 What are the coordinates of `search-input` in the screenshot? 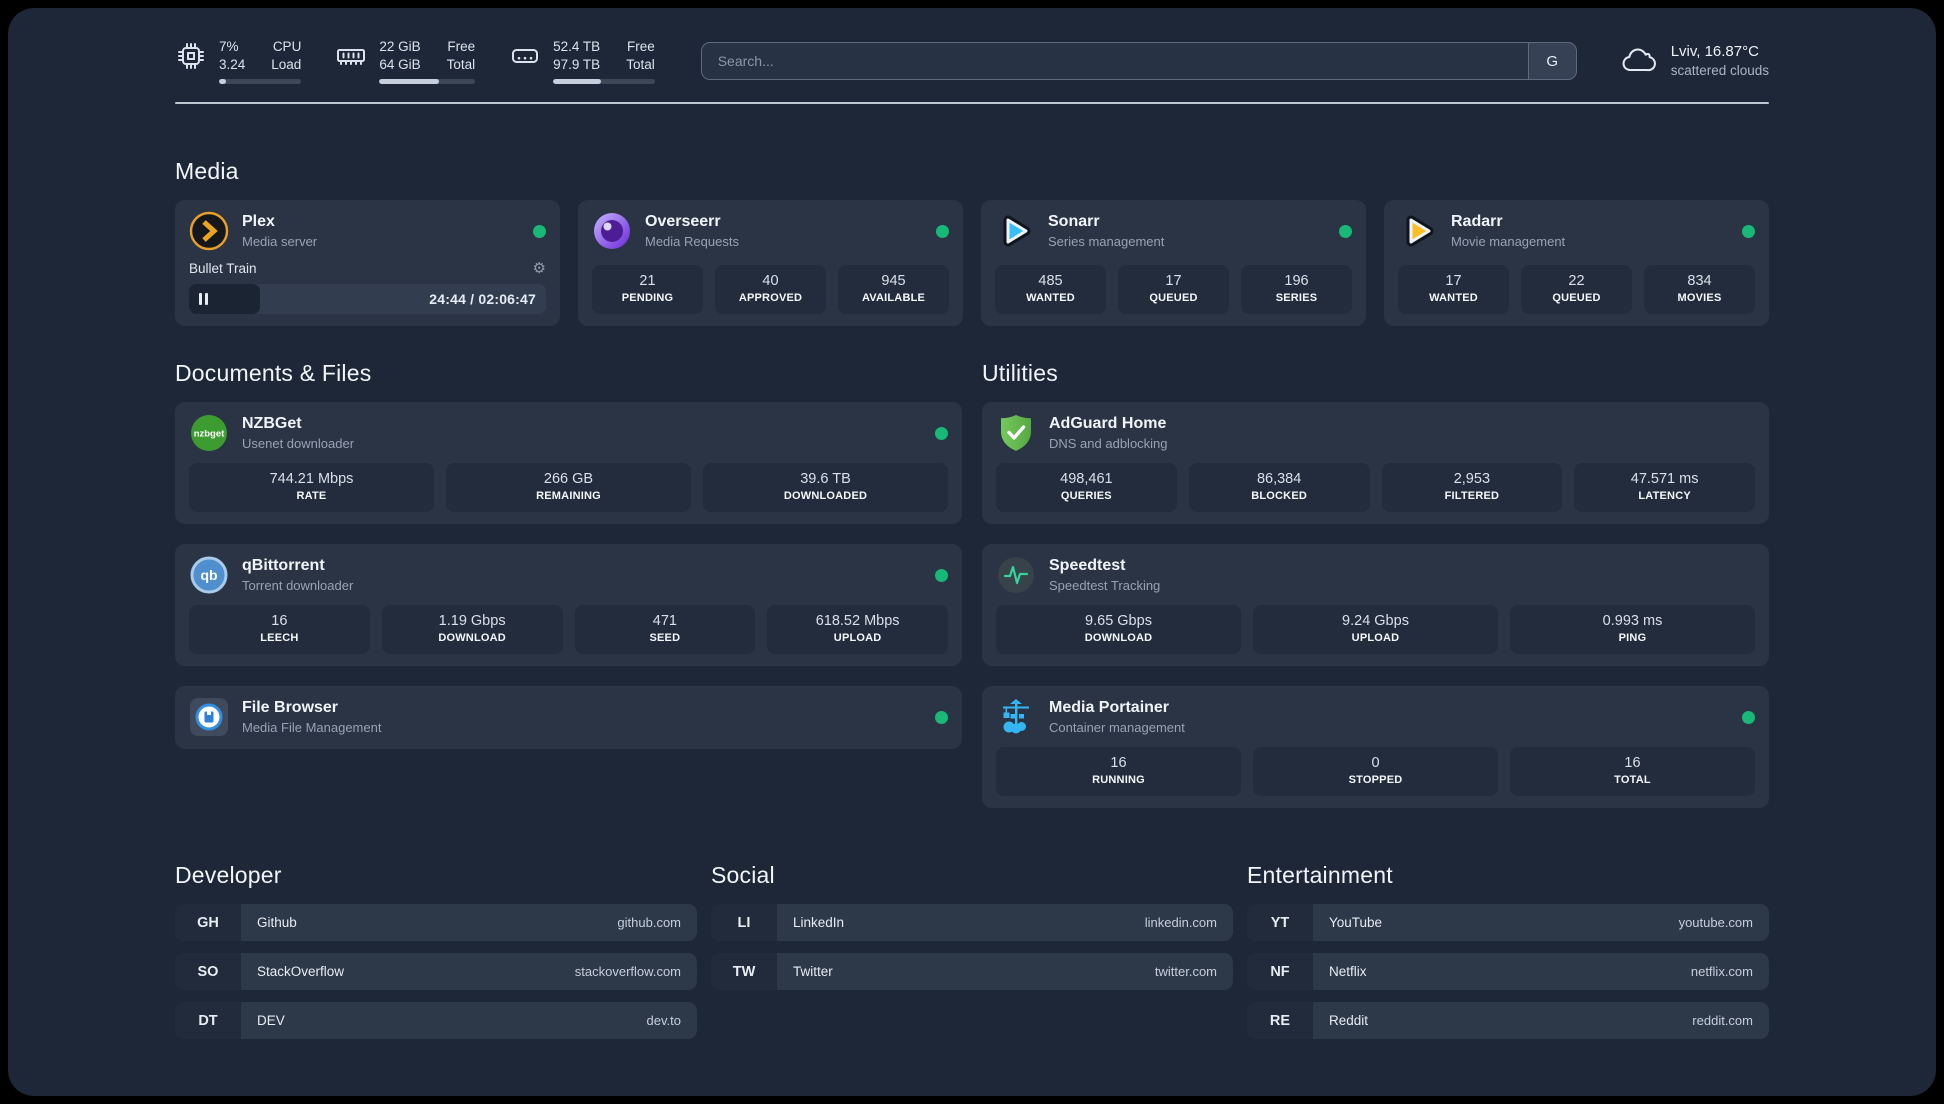 It's located at (1114, 61).